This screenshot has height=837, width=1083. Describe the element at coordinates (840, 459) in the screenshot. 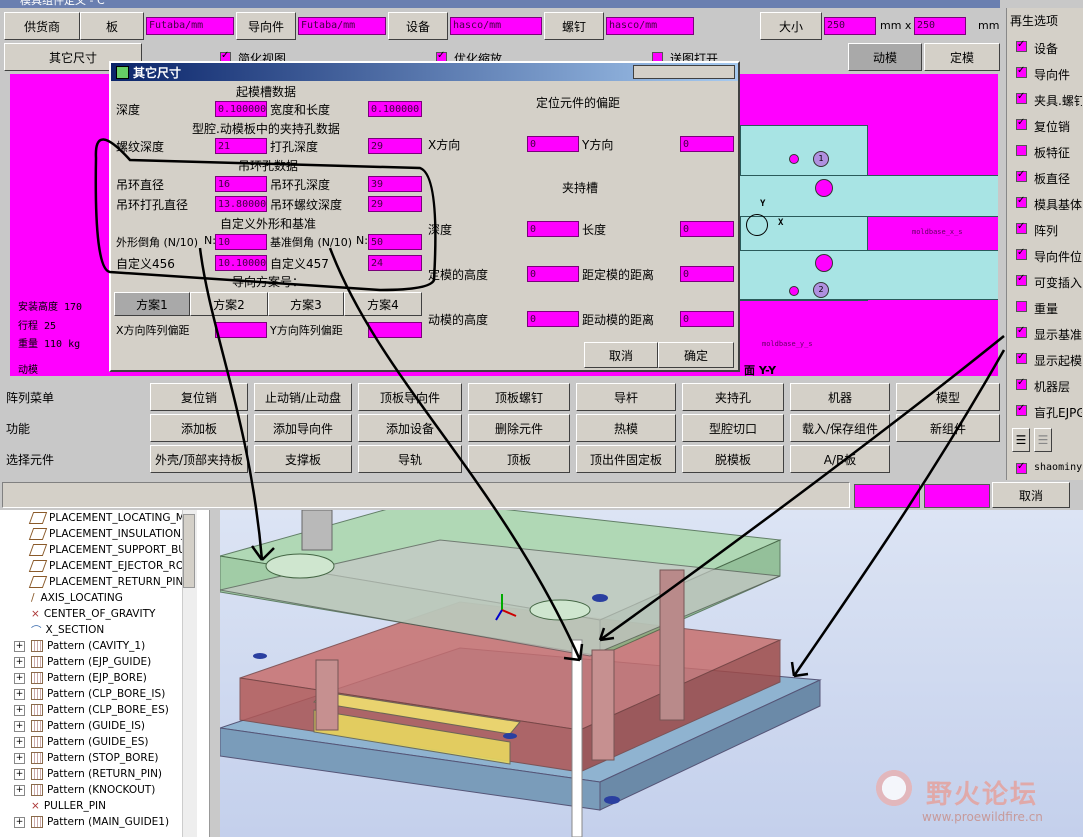

I see `menu-button: A/B板` at that location.